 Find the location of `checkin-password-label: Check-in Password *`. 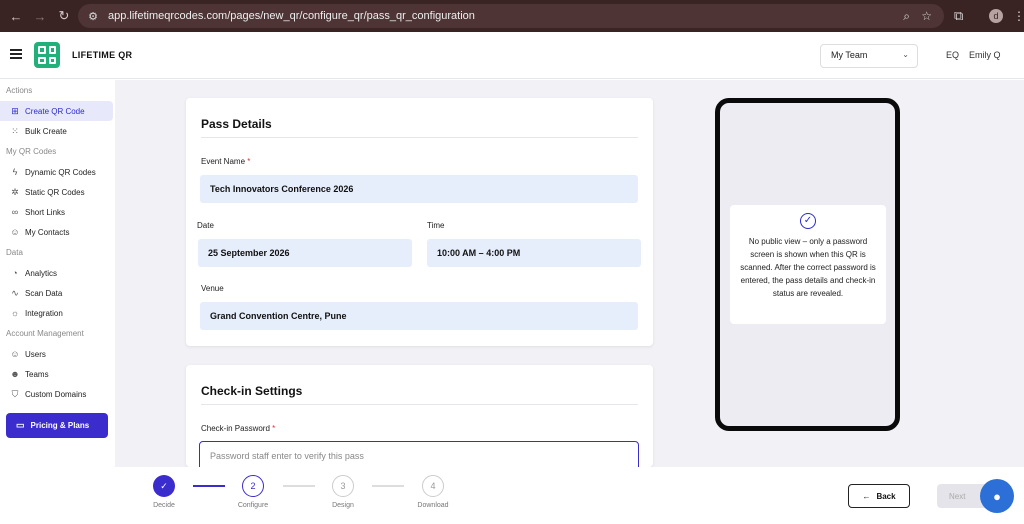

checkin-password-label: Check-in Password * is located at coordinates (238, 428).